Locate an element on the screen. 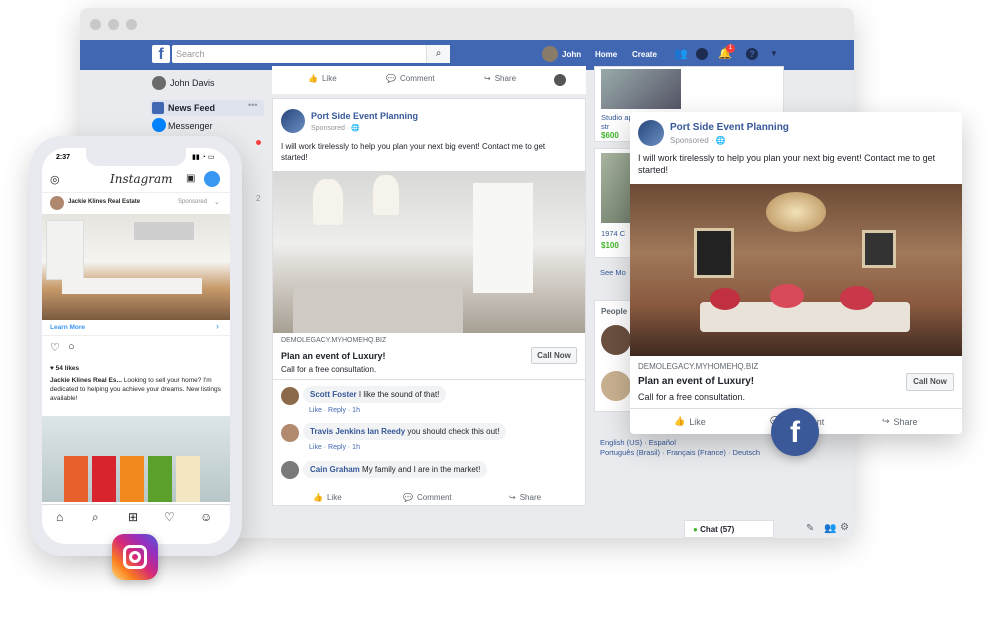 The height and width of the screenshot is (619, 1000). create-link: Create is located at coordinates (644, 54).